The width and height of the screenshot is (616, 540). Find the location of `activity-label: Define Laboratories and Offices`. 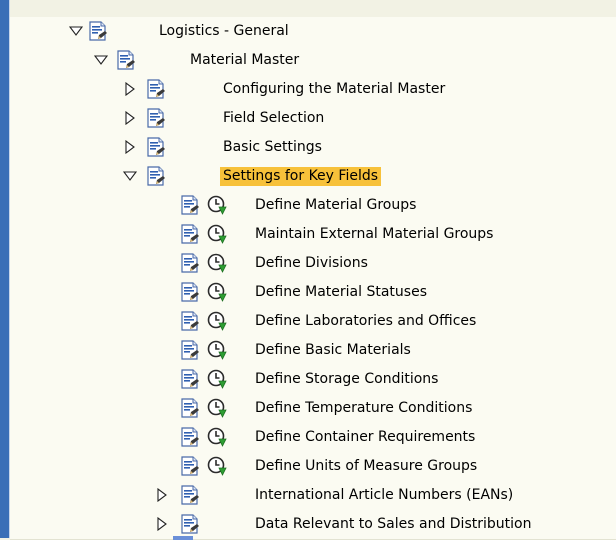

activity-label: Define Laboratories and Offices is located at coordinates (365, 321).